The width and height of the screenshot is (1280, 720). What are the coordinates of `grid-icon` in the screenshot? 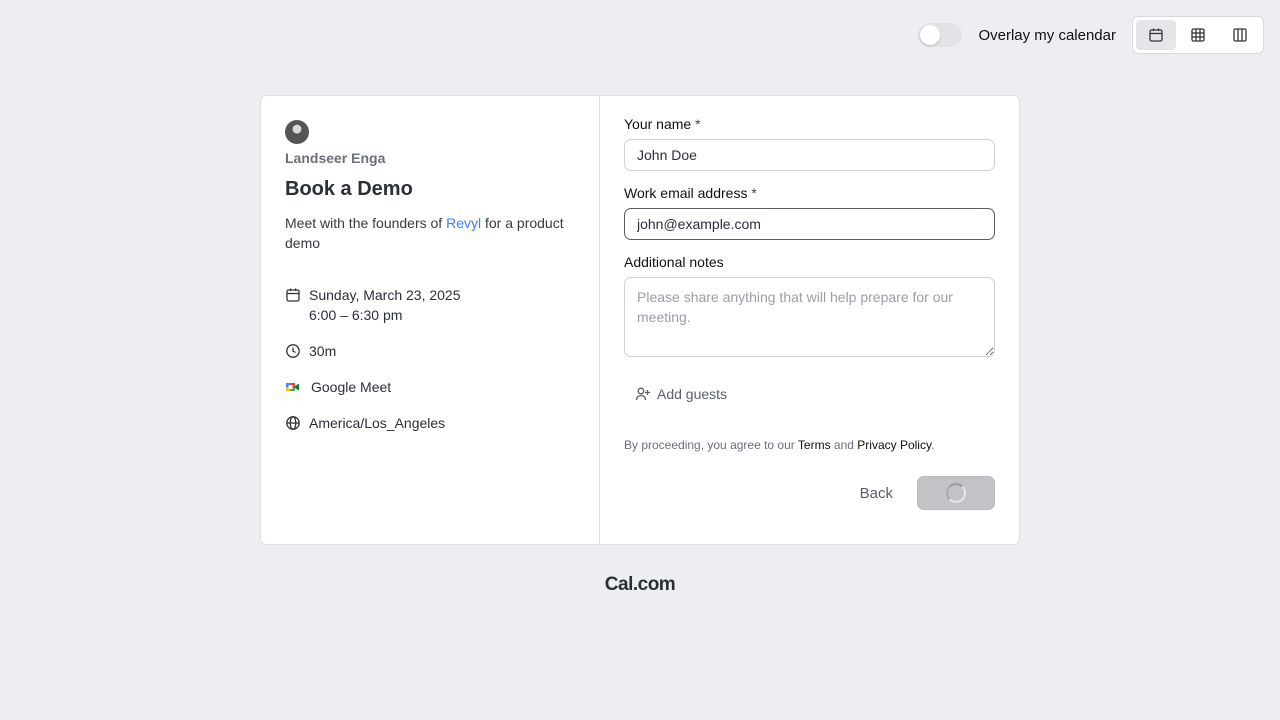 It's located at (1198, 35).